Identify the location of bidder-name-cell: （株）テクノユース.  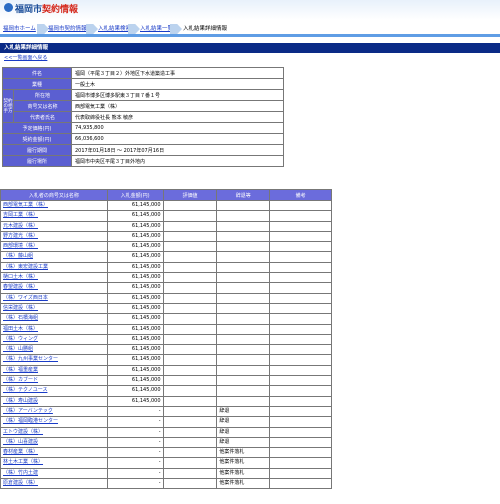
(54, 391).